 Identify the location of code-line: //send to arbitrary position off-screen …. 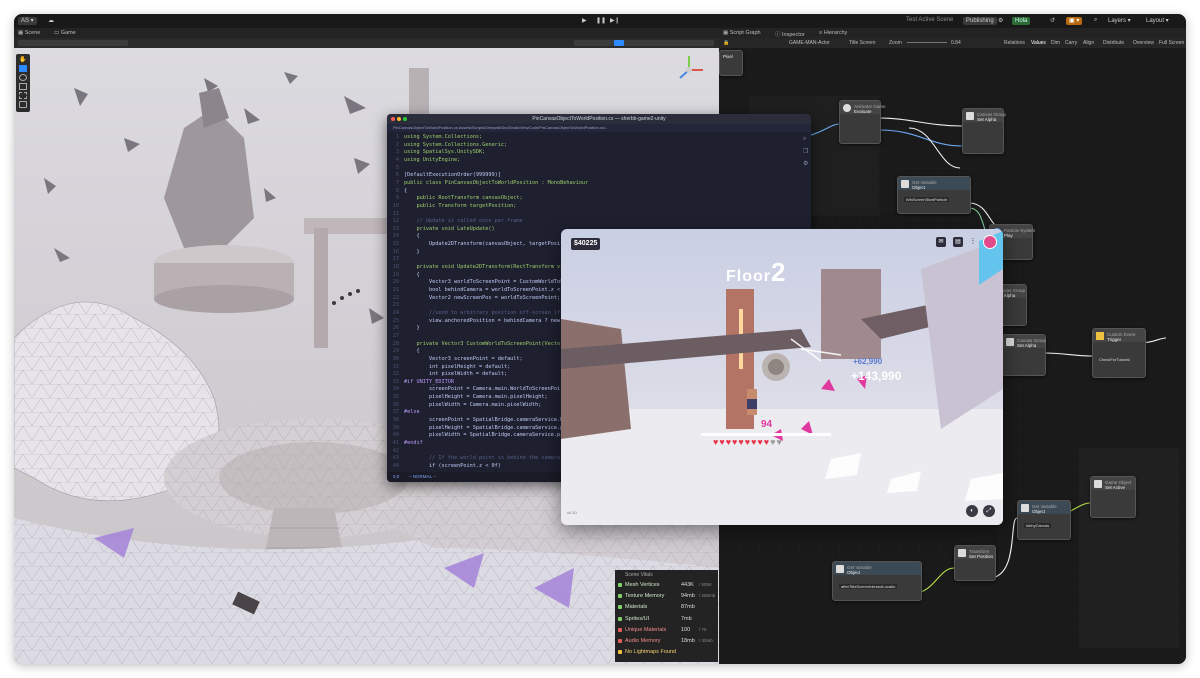
(482, 314).